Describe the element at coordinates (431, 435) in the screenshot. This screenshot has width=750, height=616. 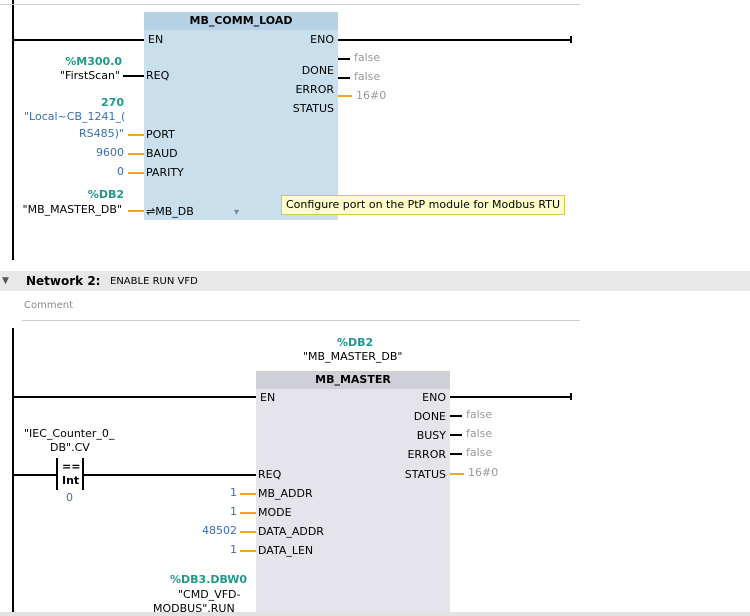
I see `pin-busy: BUSY` at that location.